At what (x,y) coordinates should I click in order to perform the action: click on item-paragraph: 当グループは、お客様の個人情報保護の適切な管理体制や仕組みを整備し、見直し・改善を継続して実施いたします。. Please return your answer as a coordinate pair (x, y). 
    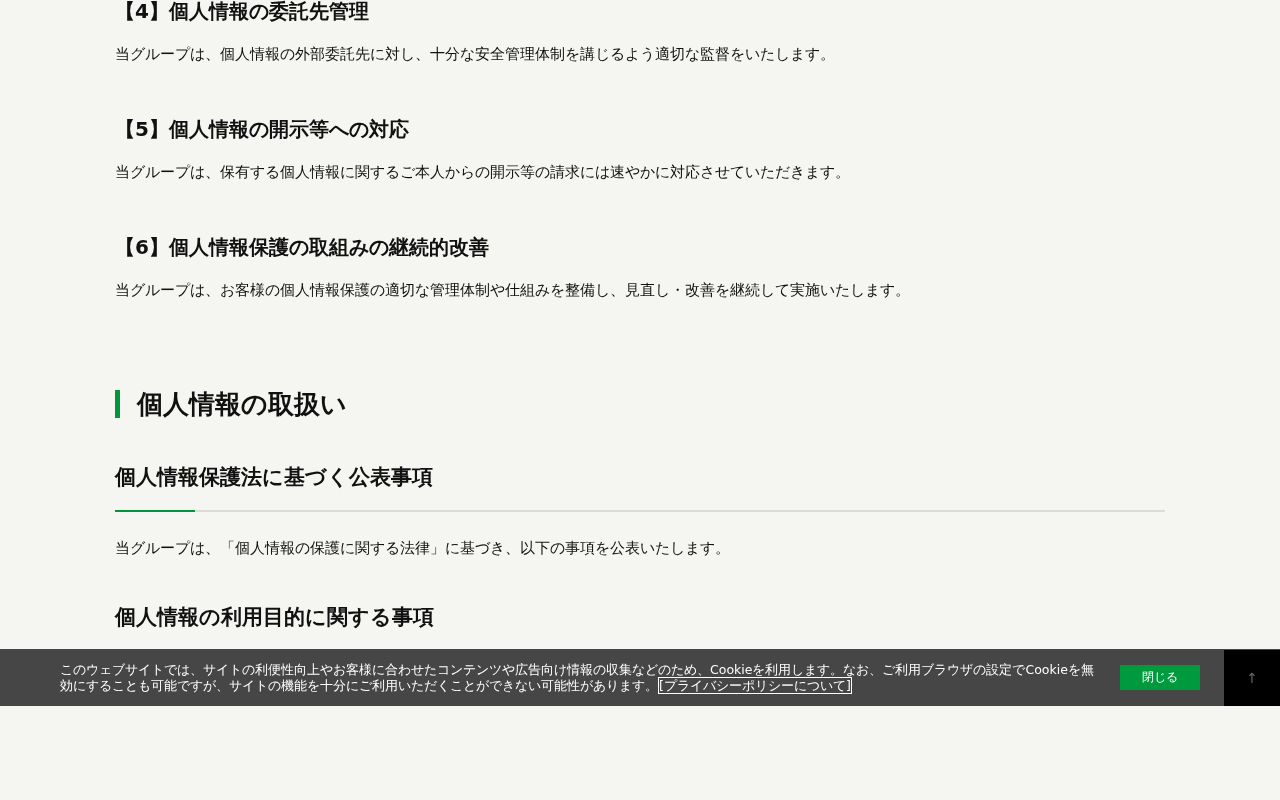
    Looking at the image, I should click on (513, 290).